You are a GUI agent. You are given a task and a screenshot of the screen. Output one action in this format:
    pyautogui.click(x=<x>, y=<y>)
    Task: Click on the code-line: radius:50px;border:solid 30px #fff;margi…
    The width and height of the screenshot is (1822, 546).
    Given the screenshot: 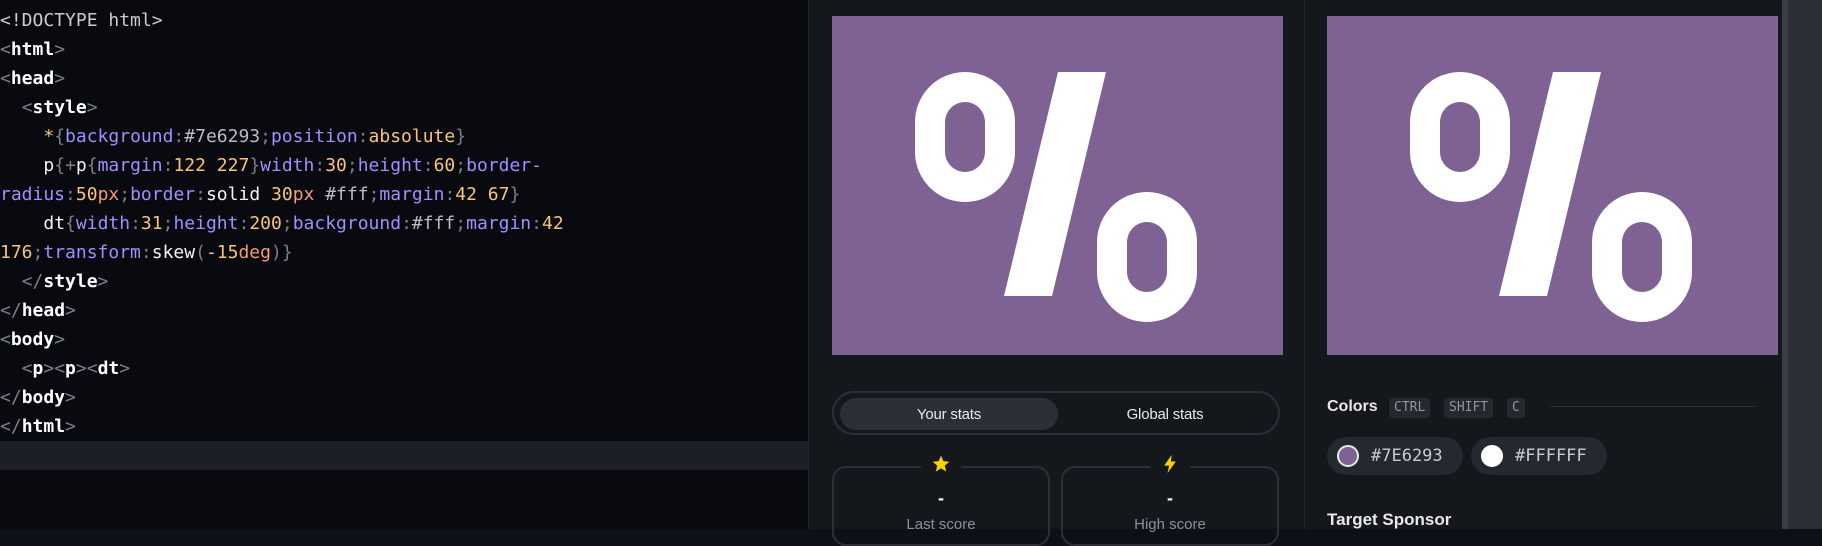 What is the action you would take?
    pyautogui.click(x=404, y=194)
    